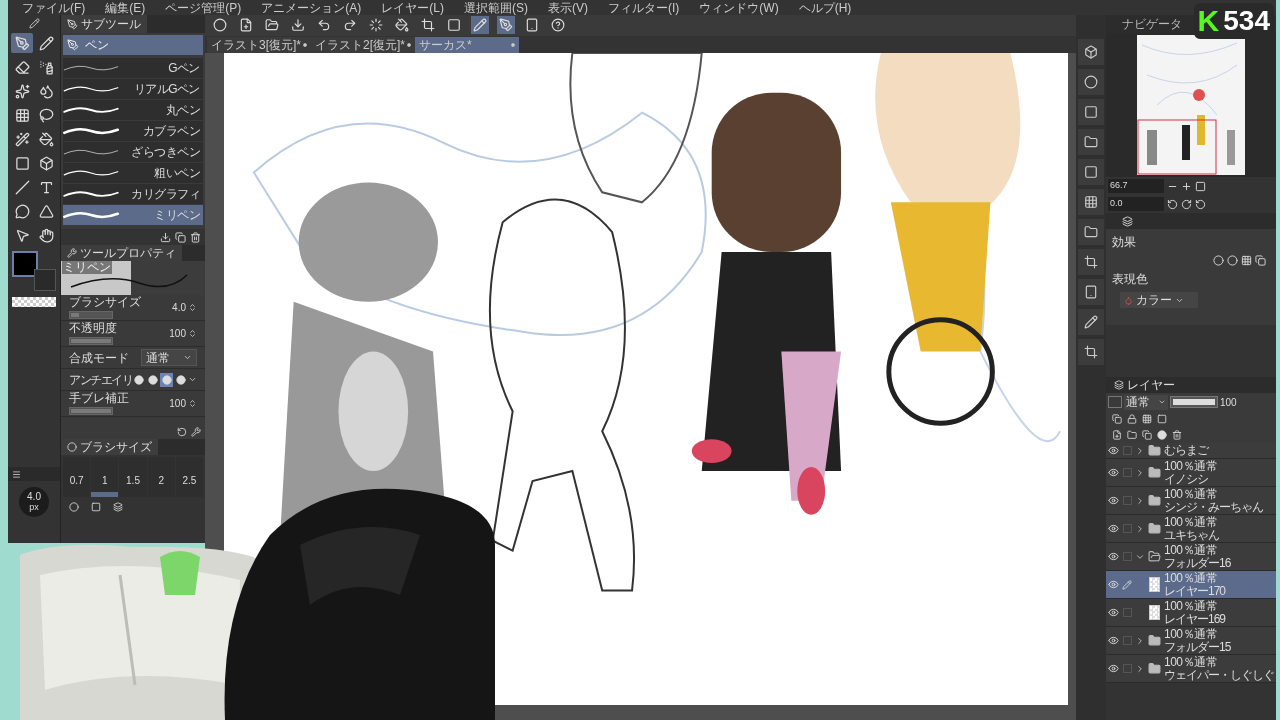 This screenshot has width=1280, height=720. Describe the element at coordinates (568, 7) in the screenshot. I see `menu-item: 表示(V)` at that location.